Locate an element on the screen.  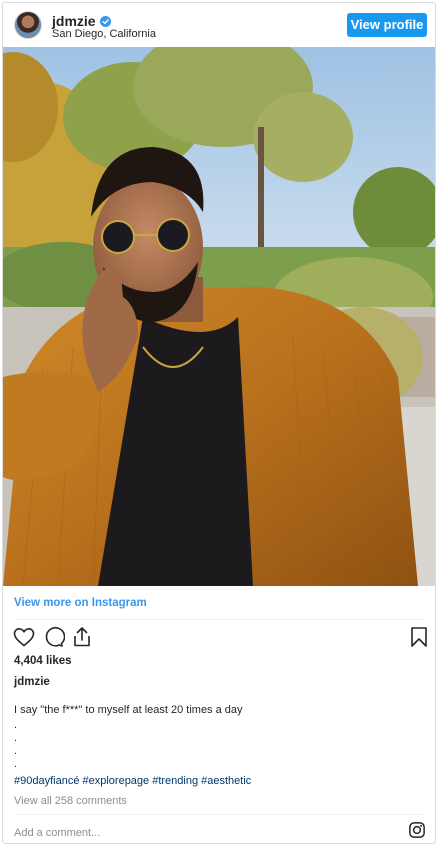
like-count: 4,404 likes is located at coordinates (43, 661).